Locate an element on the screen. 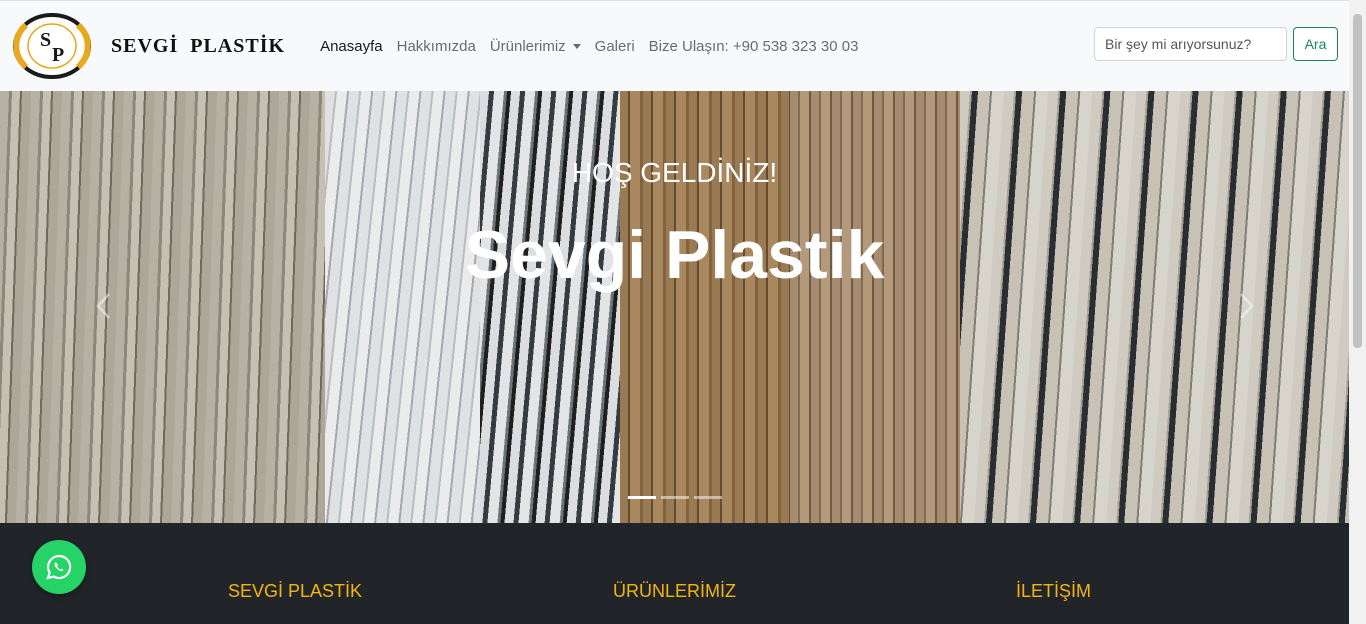  carousel-next-button is located at coordinates (1247, 306).